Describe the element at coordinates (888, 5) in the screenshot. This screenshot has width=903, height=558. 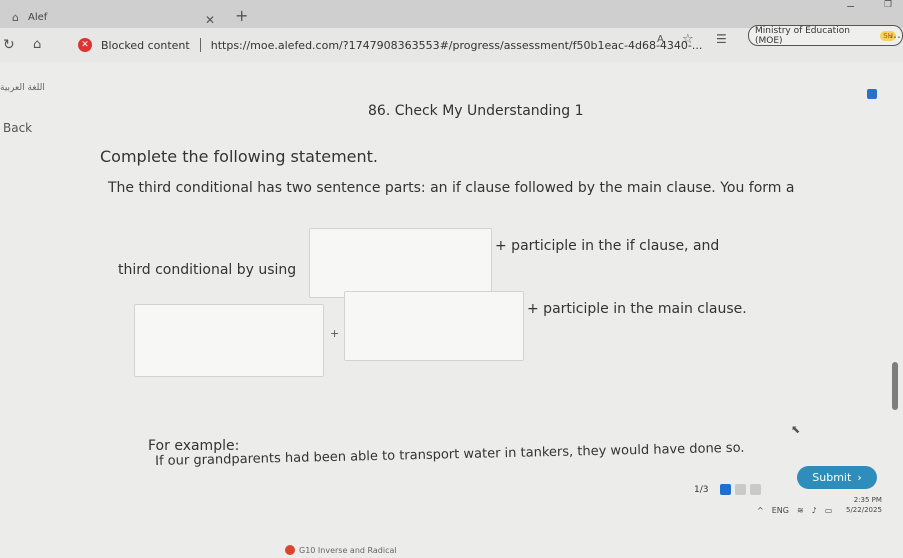
I see `maximize-icon: ❐` at that location.